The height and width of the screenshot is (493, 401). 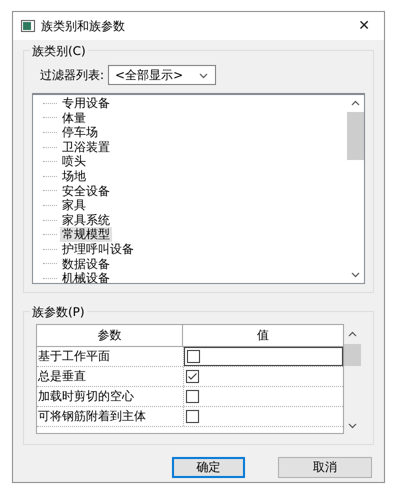 What do you see at coordinates (263, 335) in the screenshot?
I see `column-header: 值` at bounding box center [263, 335].